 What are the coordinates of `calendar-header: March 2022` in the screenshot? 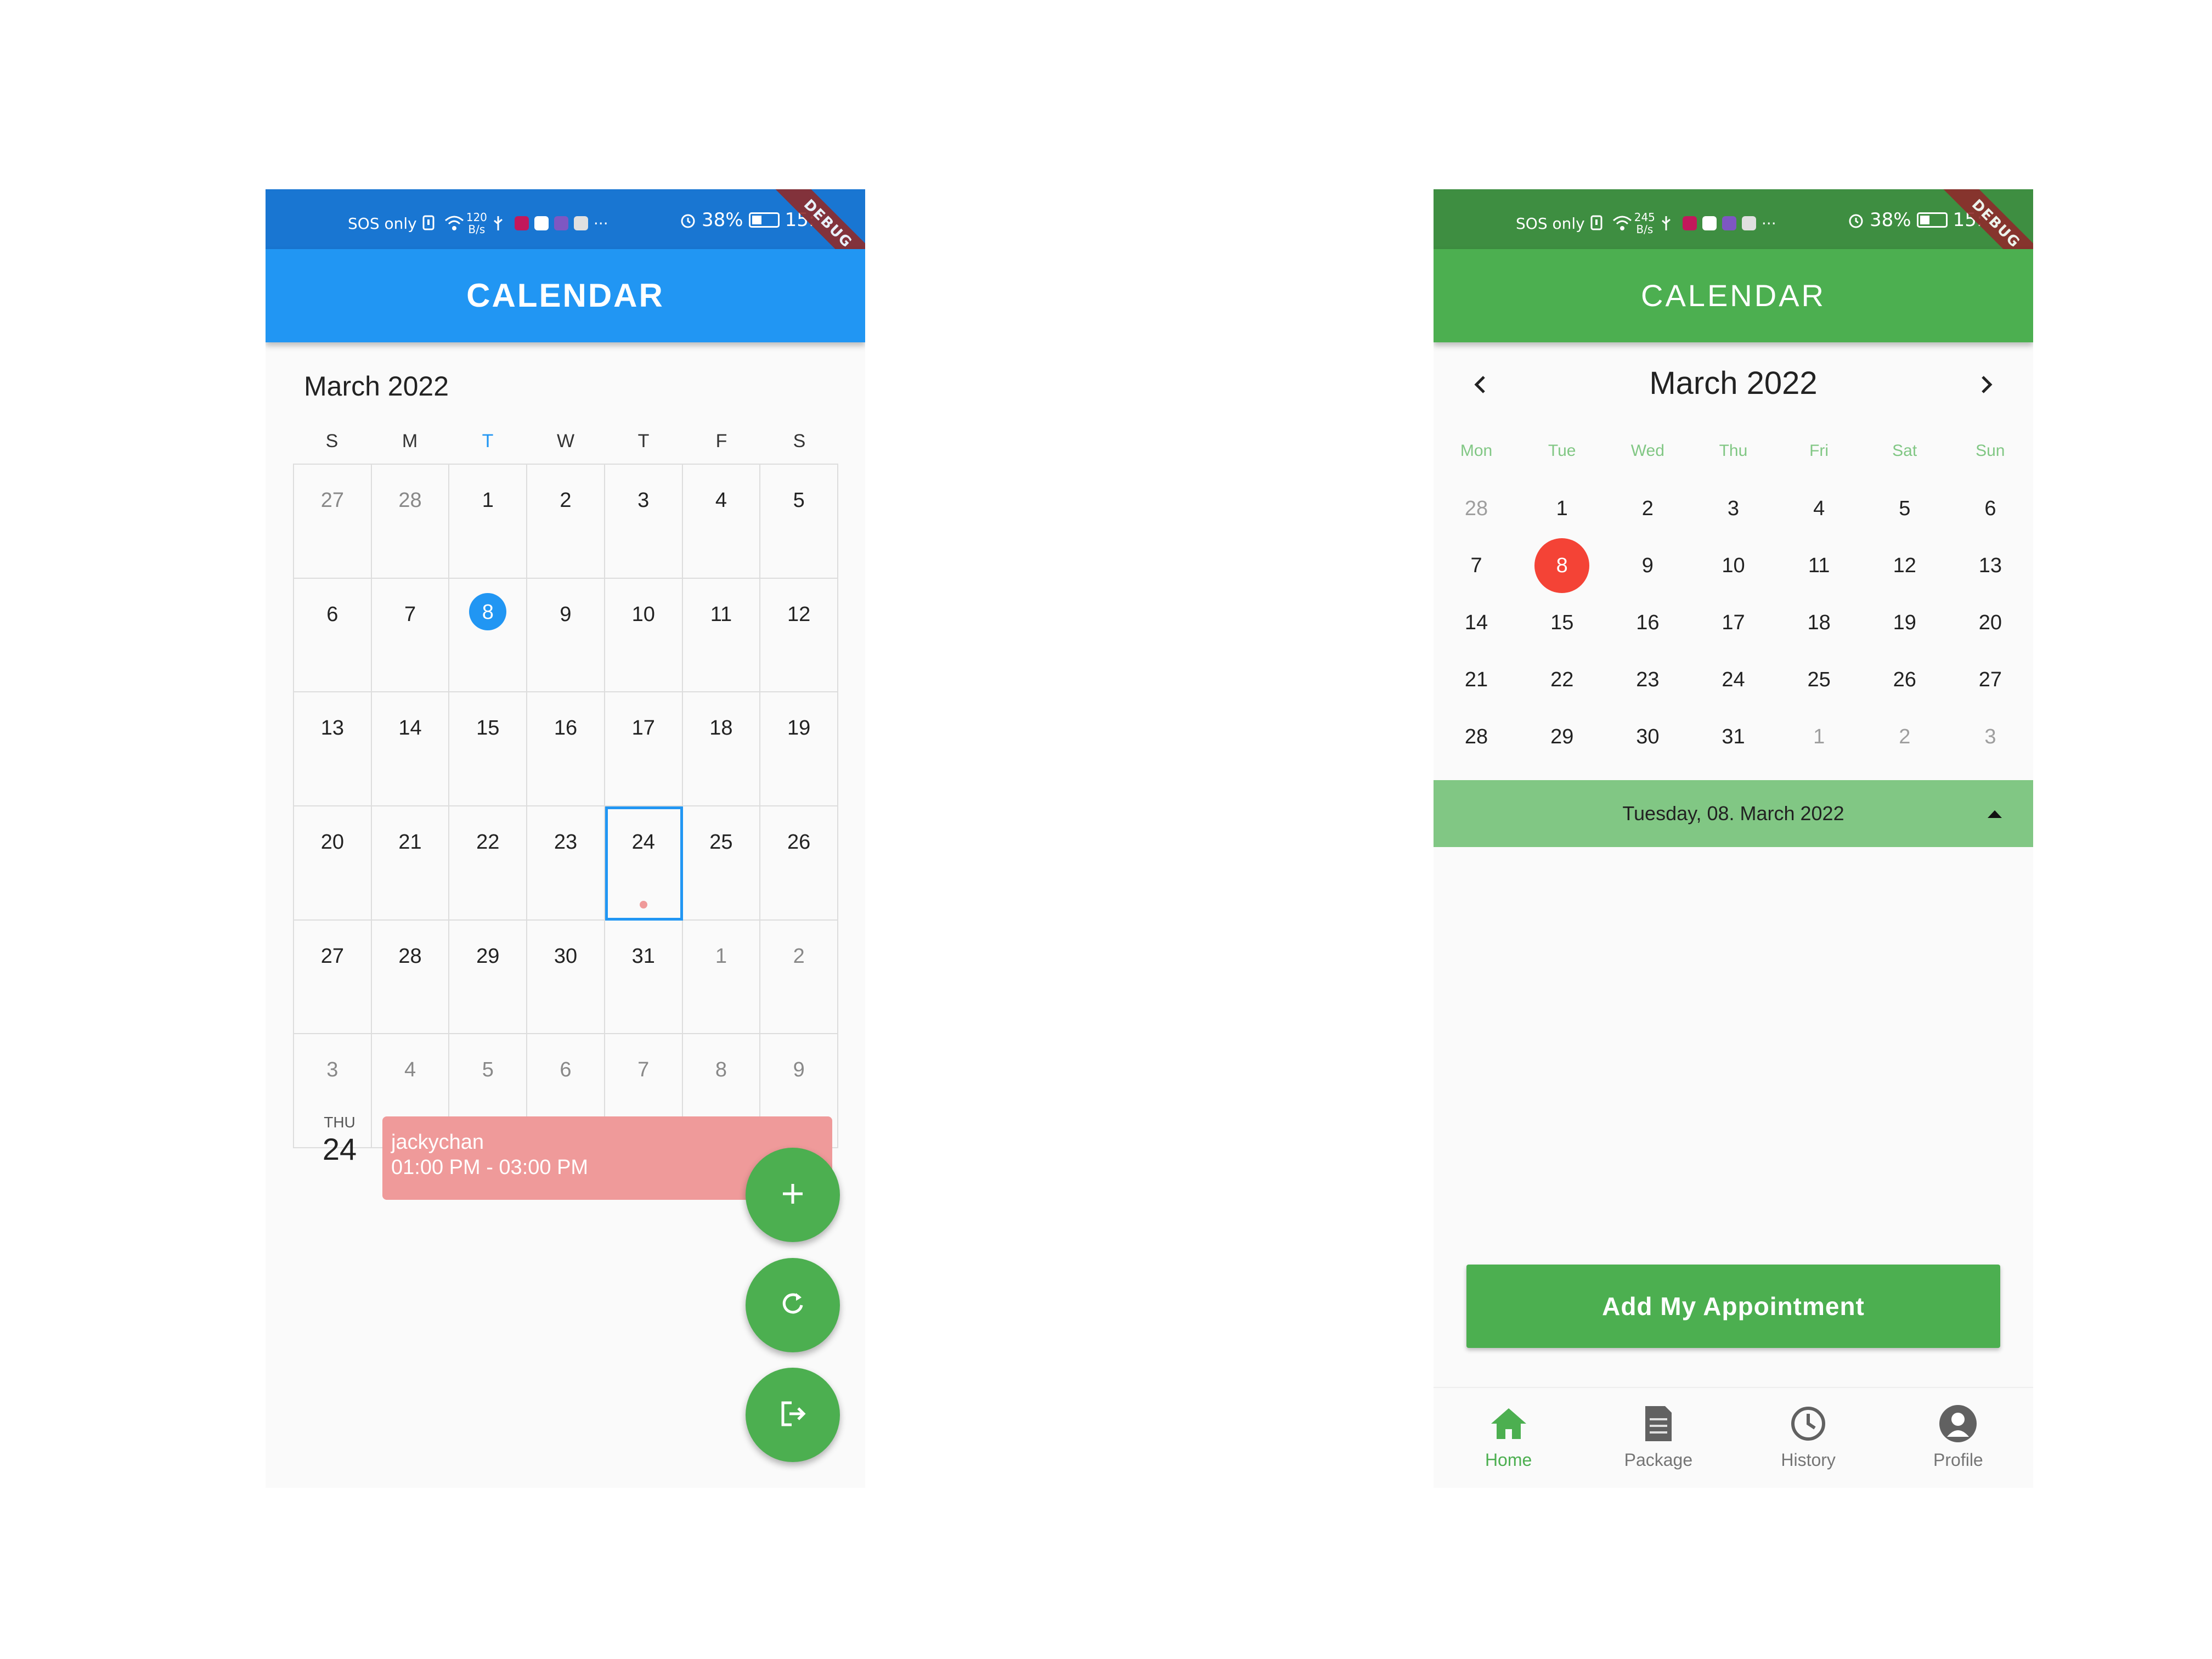 It's located at (1733, 381).